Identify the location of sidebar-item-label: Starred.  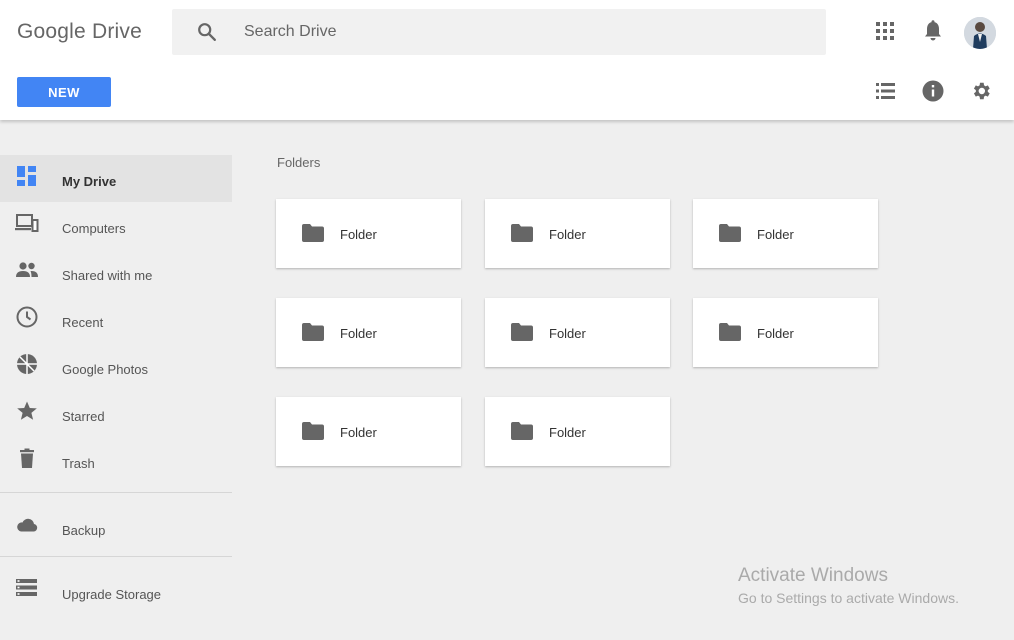
(83, 416).